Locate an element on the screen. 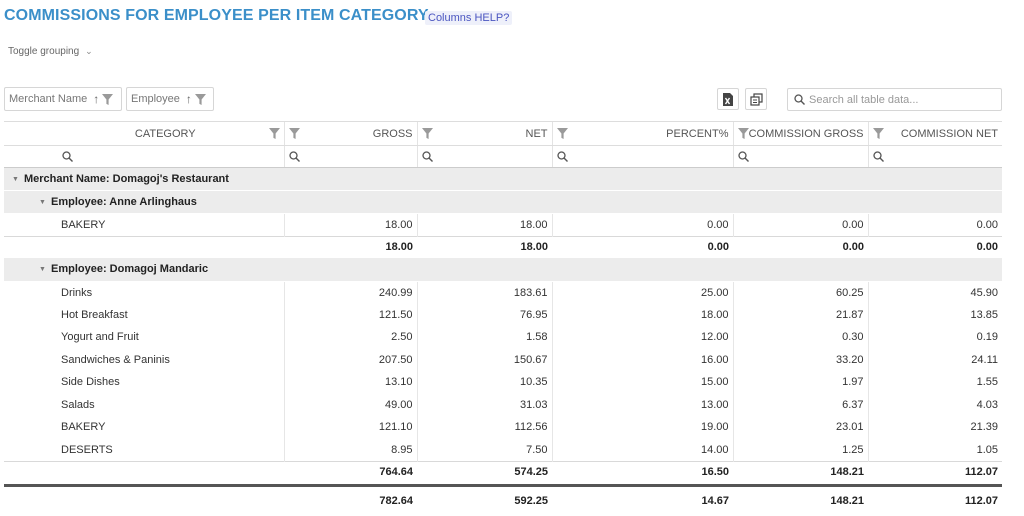  cell-percent: 0.00 is located at coordinates (642, 225).